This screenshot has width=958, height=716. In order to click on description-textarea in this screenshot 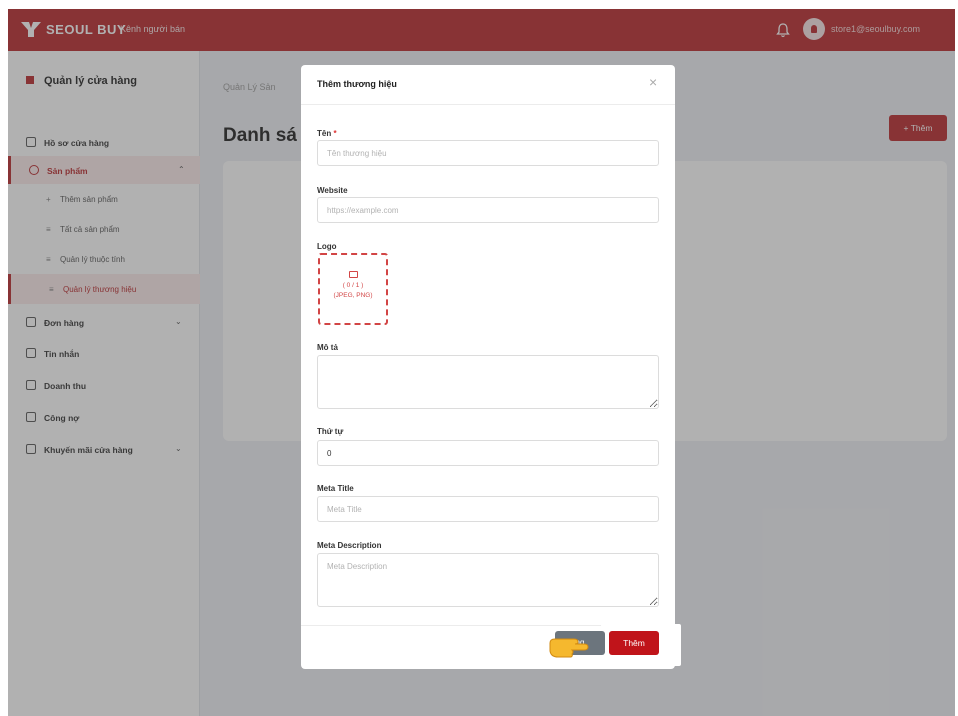, I will do `click(488, 382)`.